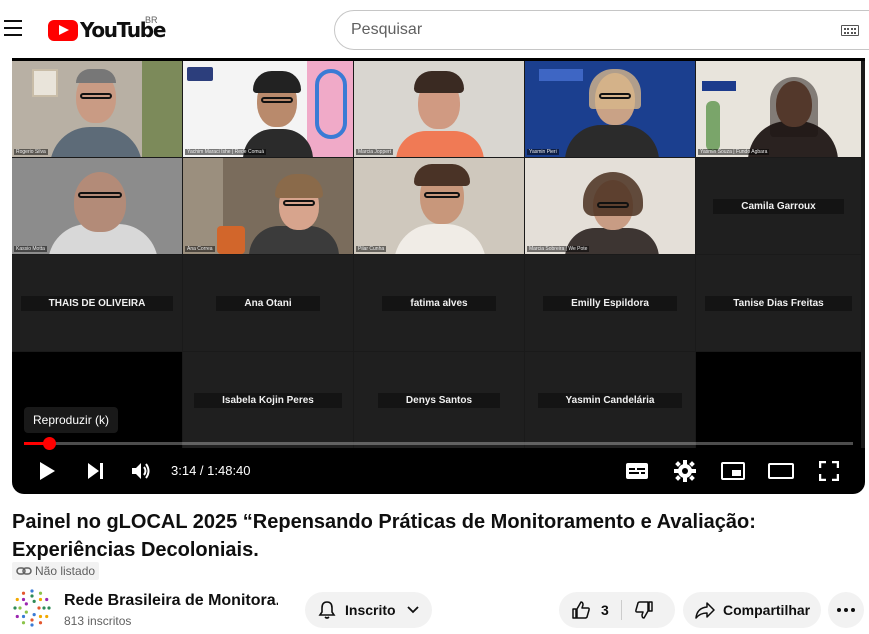 The width and height of the screenshot is (869, 634). I want to click on top-bar: YouTube BR, so click(434, 29).